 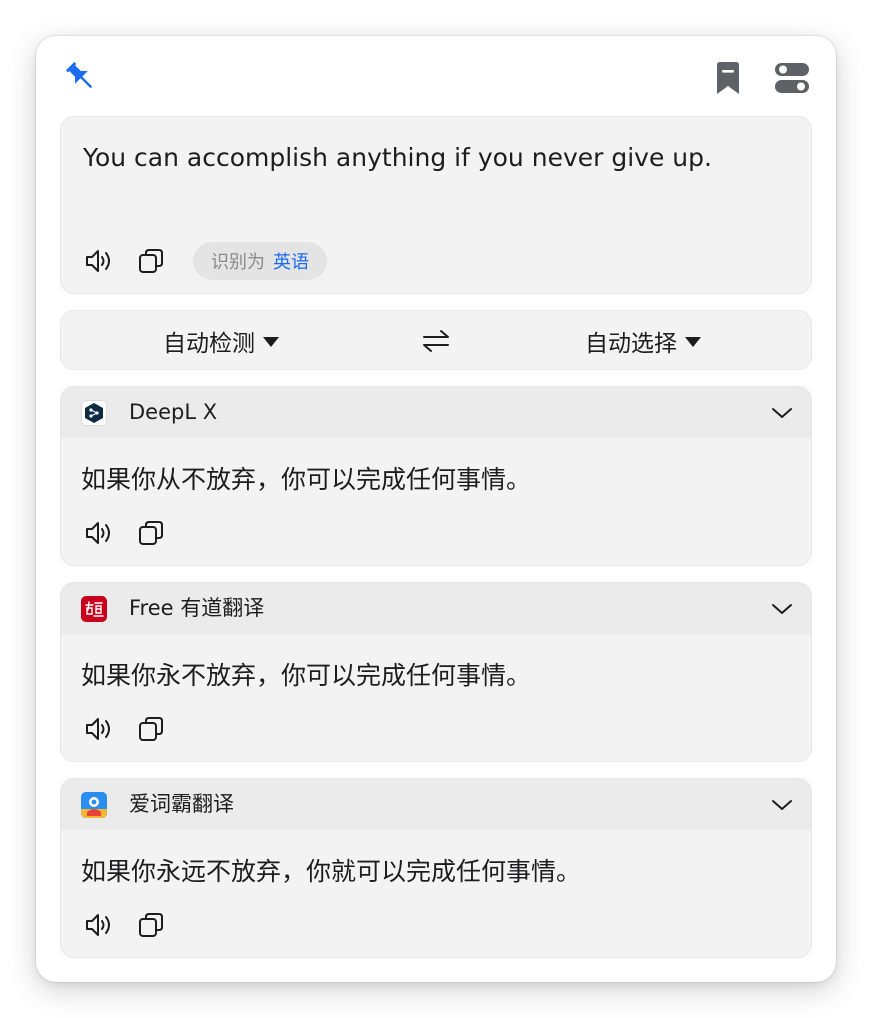 What do you see at coordinates (94, 609) in the screenshot?
I see `youdao-logo-icon` at bounding box center [94, 609].